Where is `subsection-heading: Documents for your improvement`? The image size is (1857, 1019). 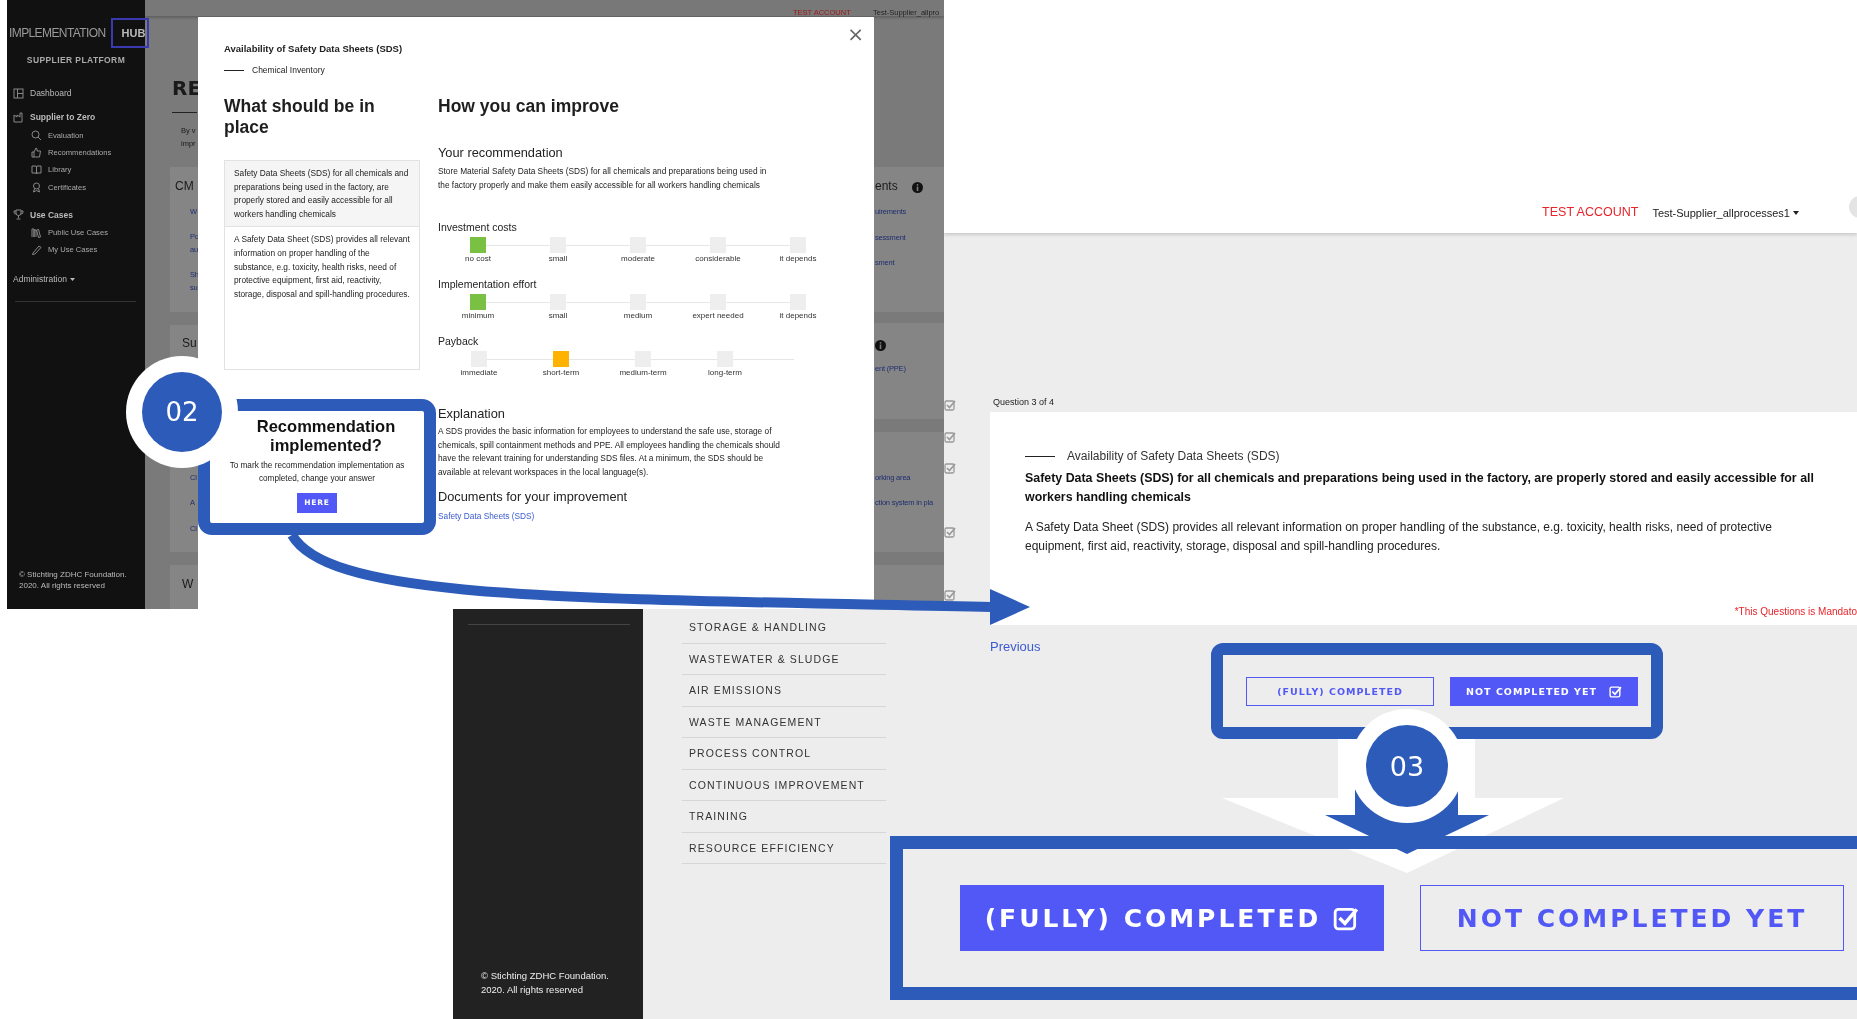 subsection-heading: Documents for your improvement is located at coordinates (533, 496).